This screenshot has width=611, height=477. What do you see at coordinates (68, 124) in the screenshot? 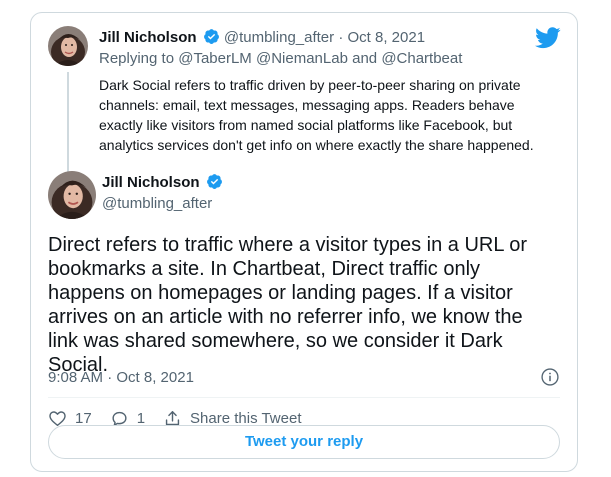
I see `thread-connector-line` at bounding box center [68, 124].